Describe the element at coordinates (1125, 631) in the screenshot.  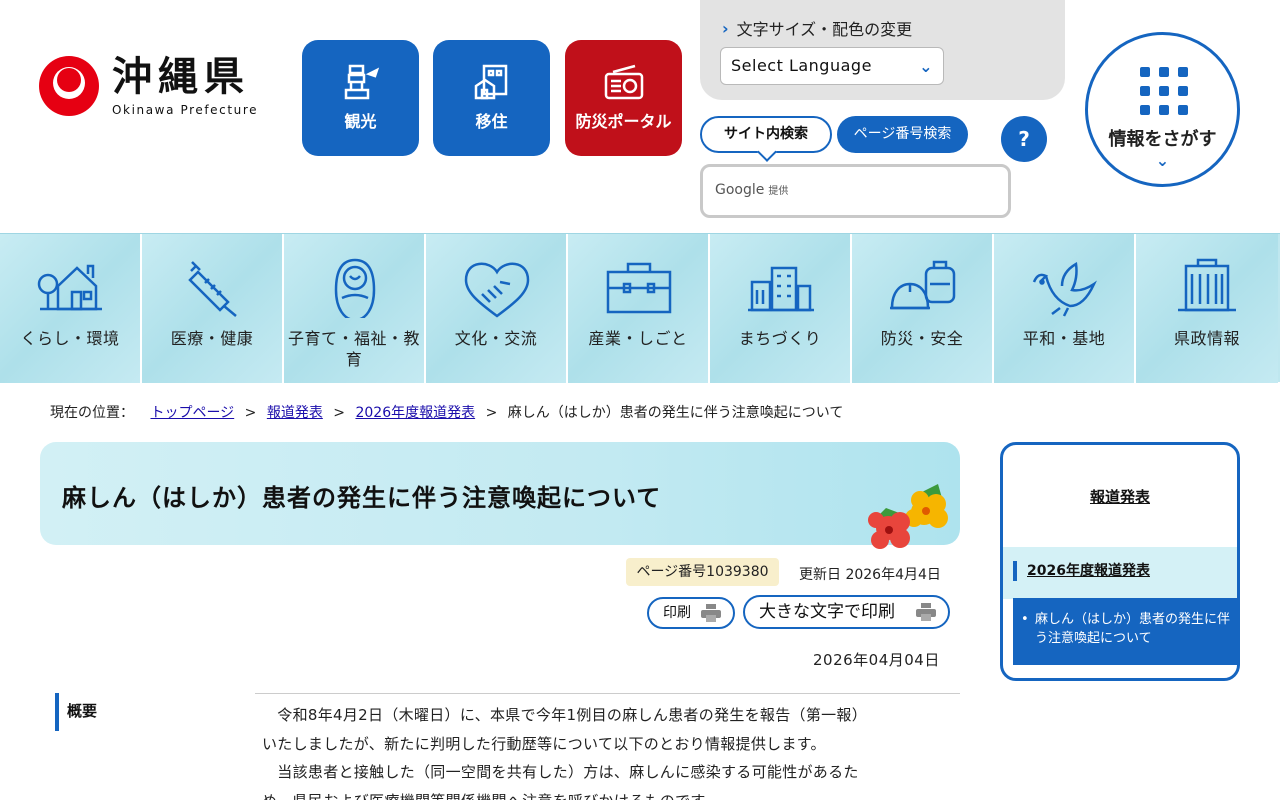
I see `sidebar-item-current: 麻しん（はしか）患者の発生に伴う注意喚起について` at that location.